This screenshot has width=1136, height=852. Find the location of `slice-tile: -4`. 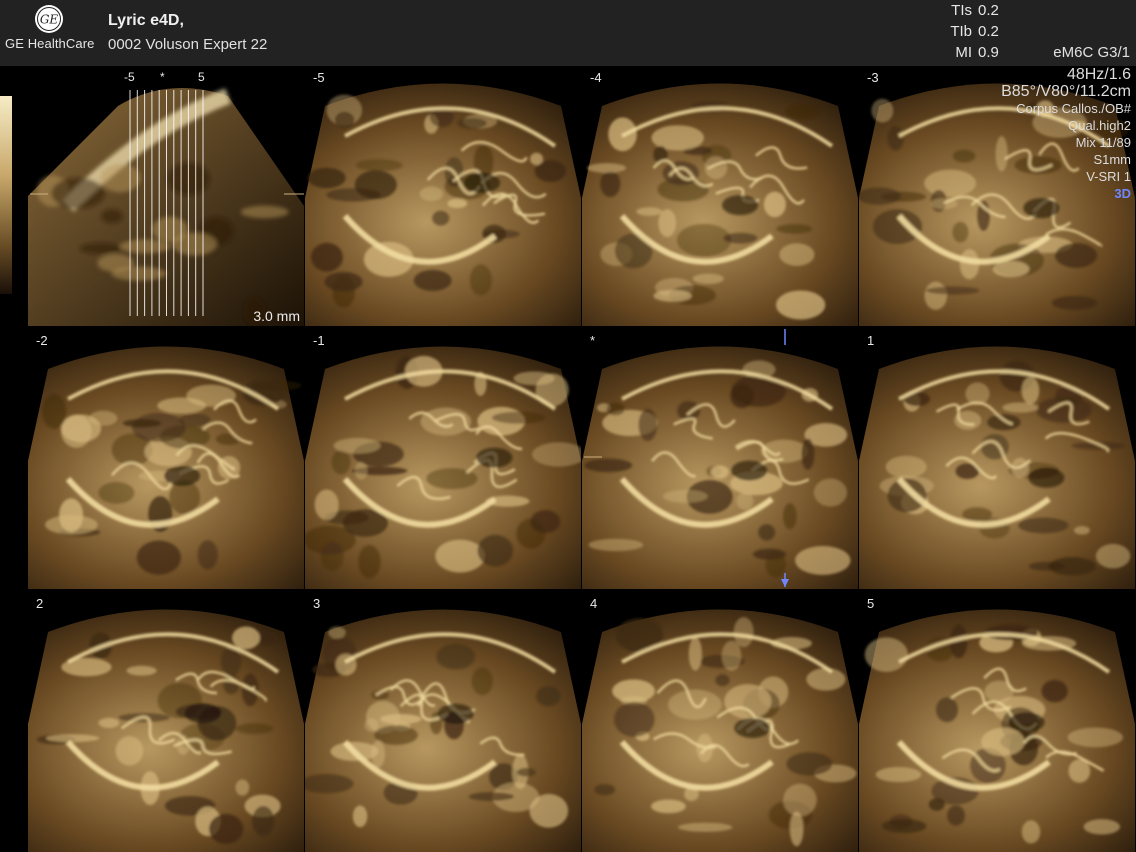

slice-tile: -4 is located at coordinates (720, 196).